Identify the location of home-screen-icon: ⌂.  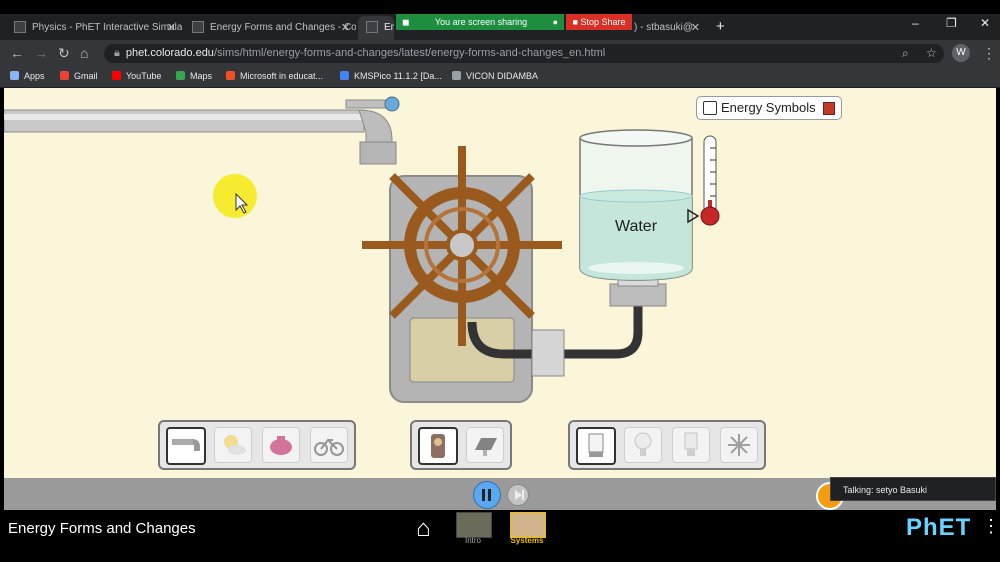
(423, 529).